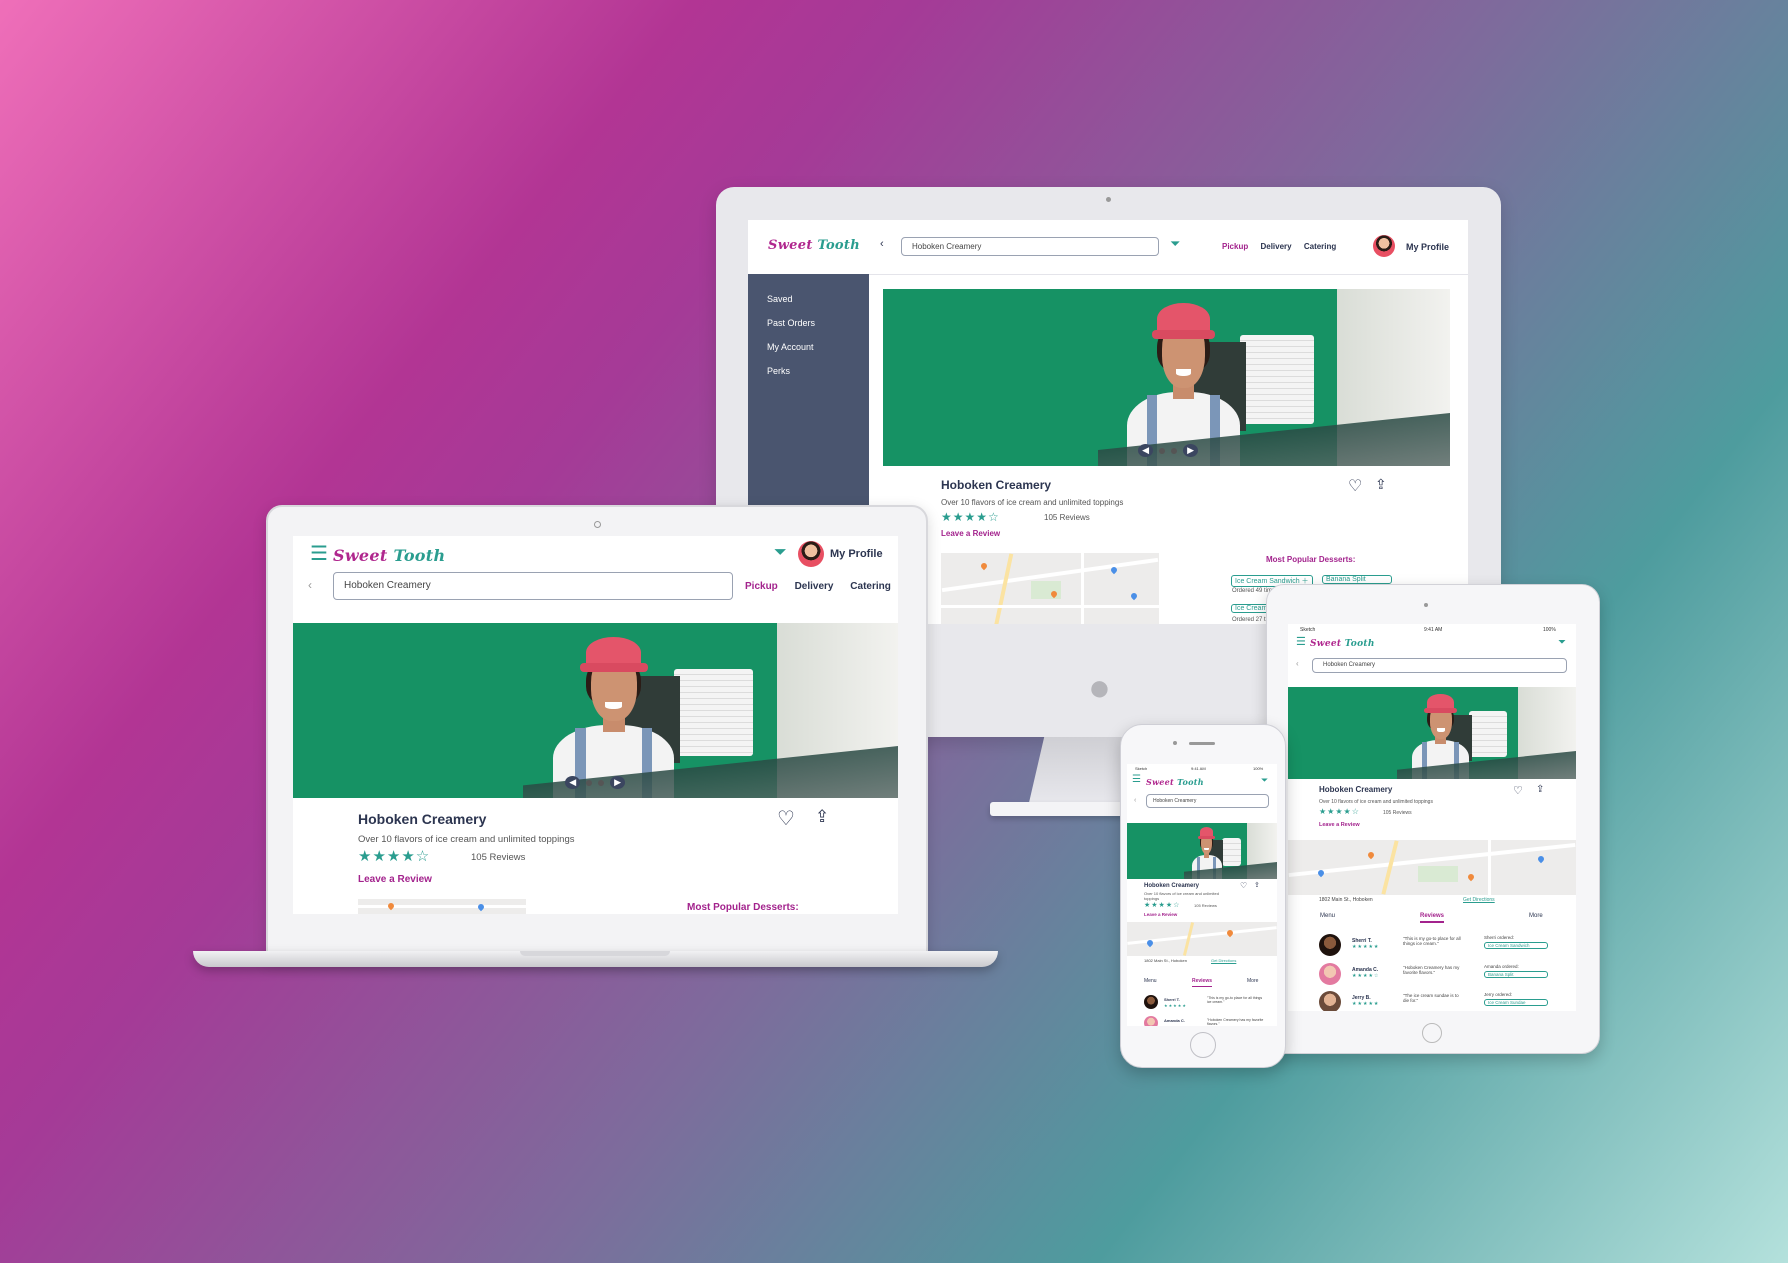  I want to click on reviewer-name: Sherri T., so click(1172, 999).